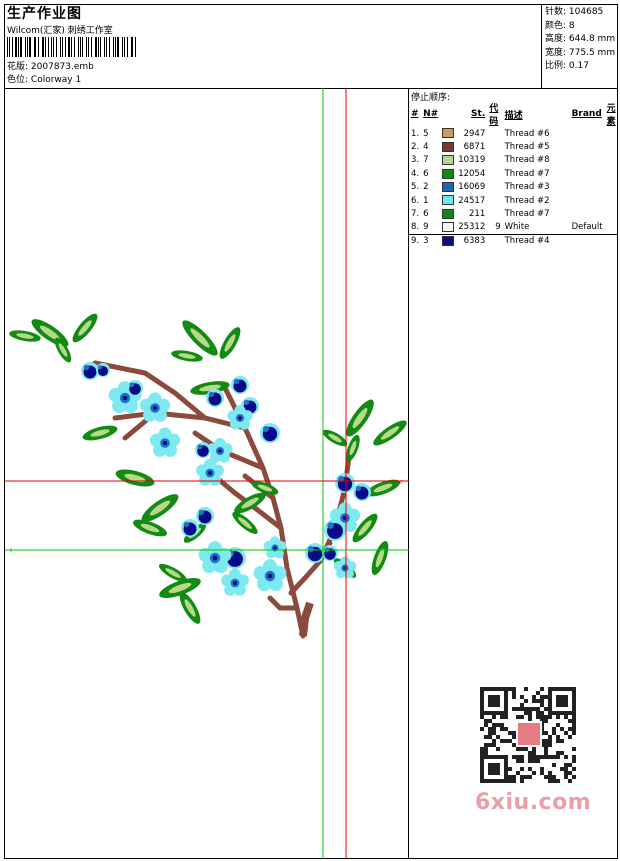  What do you see at coordinates (448, 114) in the screenshot?
I see `col-swatch` at bounding box center [448, 114].